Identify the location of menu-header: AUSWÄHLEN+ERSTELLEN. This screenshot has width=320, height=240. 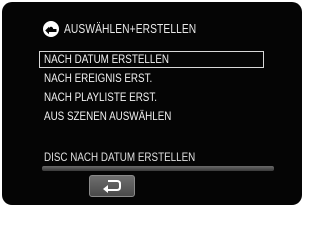
(133, 29).